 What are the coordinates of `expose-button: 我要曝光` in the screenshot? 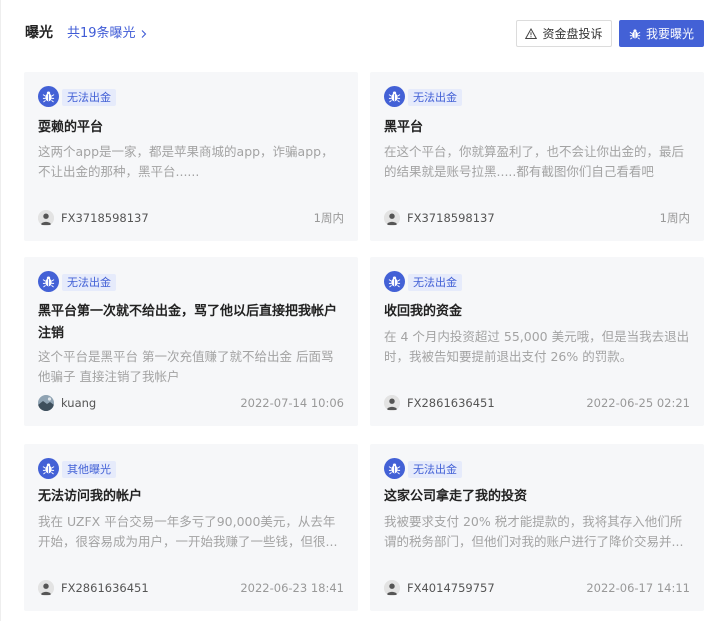 It's located at (661, 33).